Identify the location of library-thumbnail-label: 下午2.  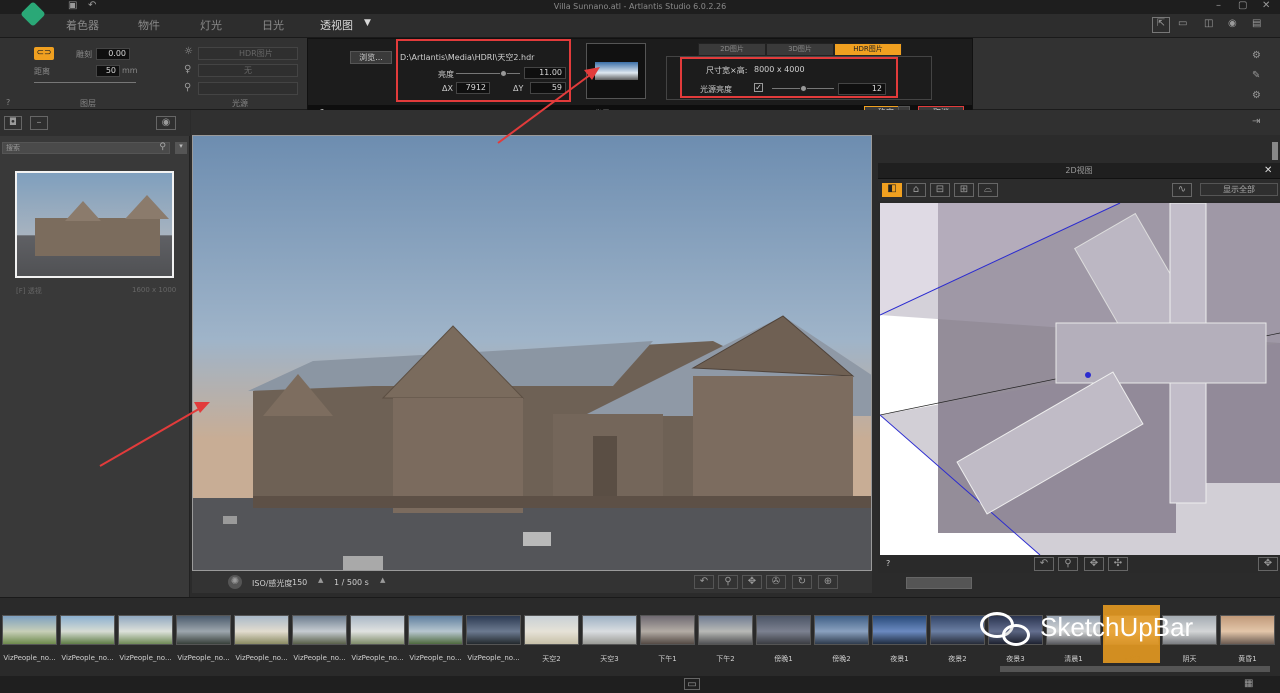
(725, 659).